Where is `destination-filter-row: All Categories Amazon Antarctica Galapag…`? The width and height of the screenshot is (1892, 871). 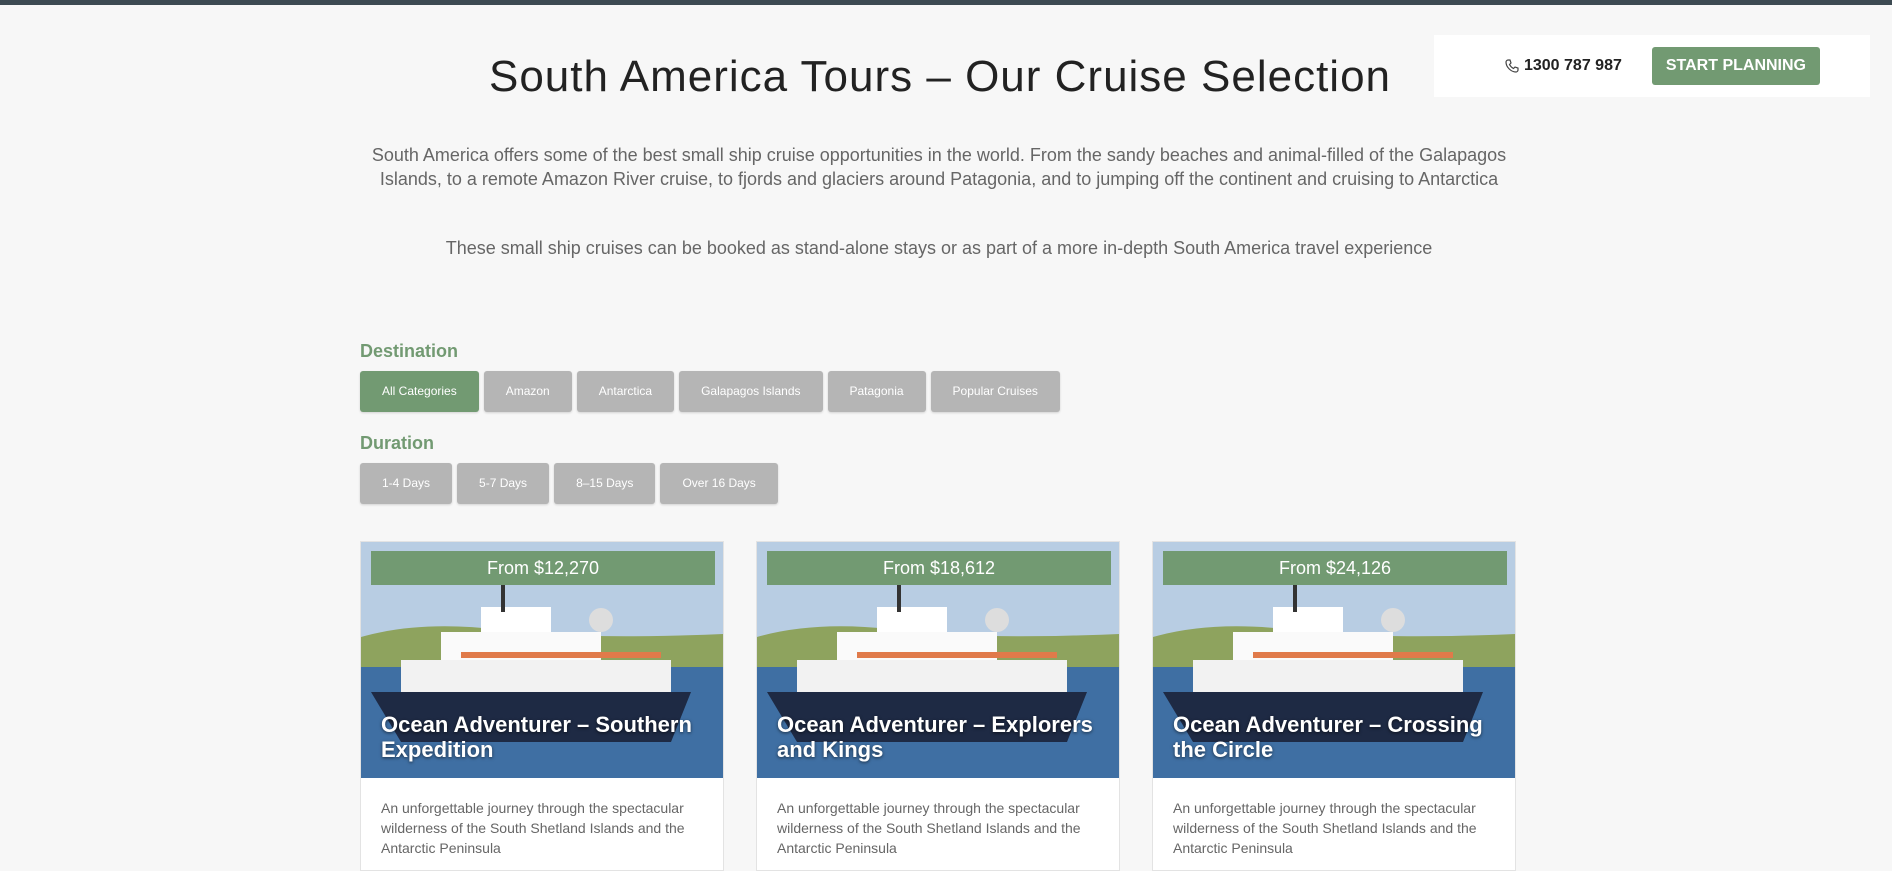 destination-filter-row: All Categories Amazon Antarctica Galapag… is located at coordinates (710, 391).